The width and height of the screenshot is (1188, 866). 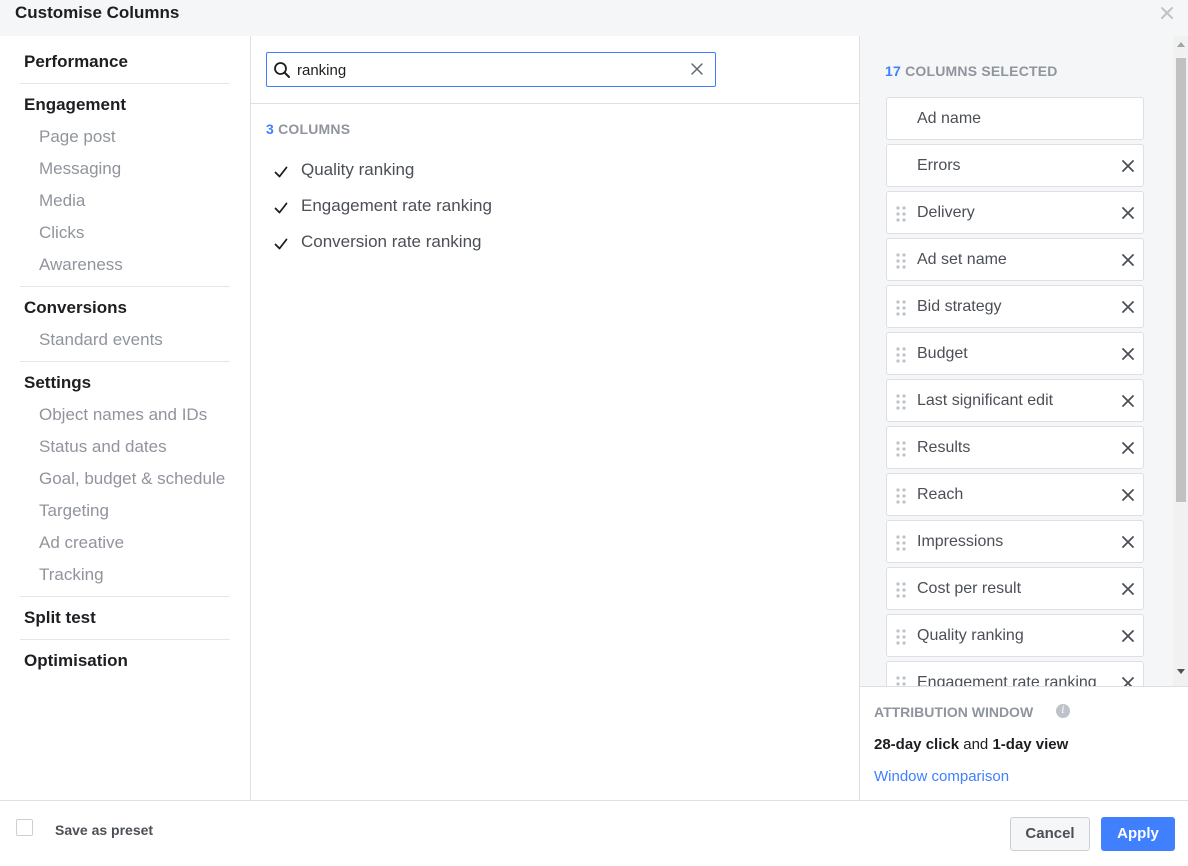 What do you see at coordinates (969, 588) in the screenshot?
I see `column-name: Cost per result` at bounding box center [969, 588].